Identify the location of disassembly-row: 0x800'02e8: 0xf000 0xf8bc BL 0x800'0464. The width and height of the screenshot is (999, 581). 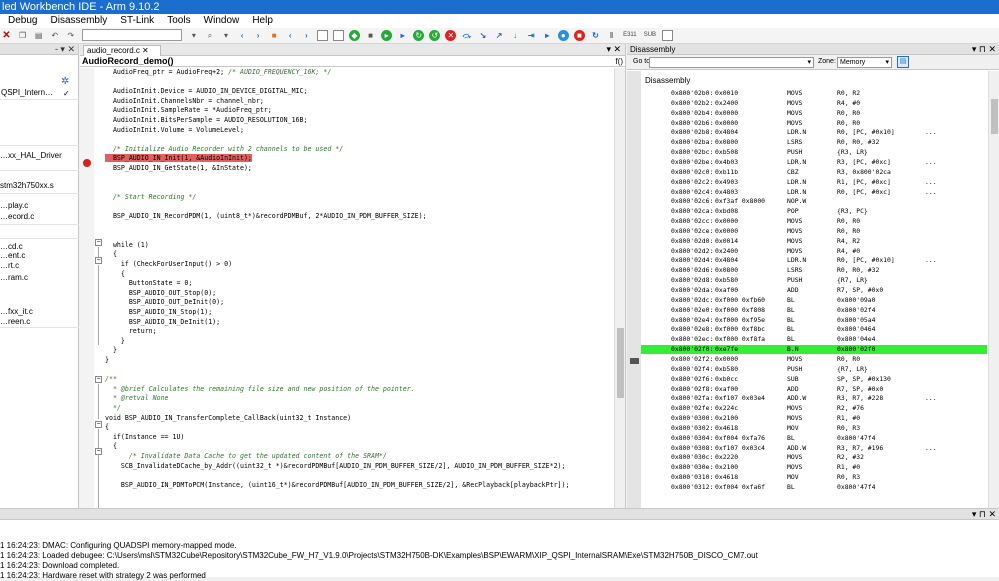
(814, 329).